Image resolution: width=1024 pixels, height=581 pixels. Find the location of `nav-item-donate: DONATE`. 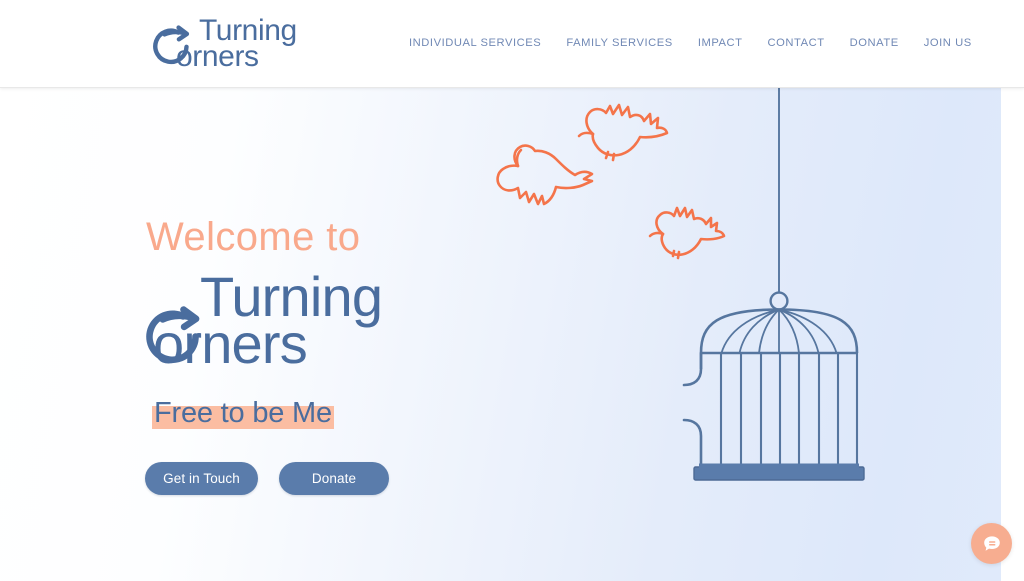

nav-item-donate: DONATE is located at coordinates (874, 43).